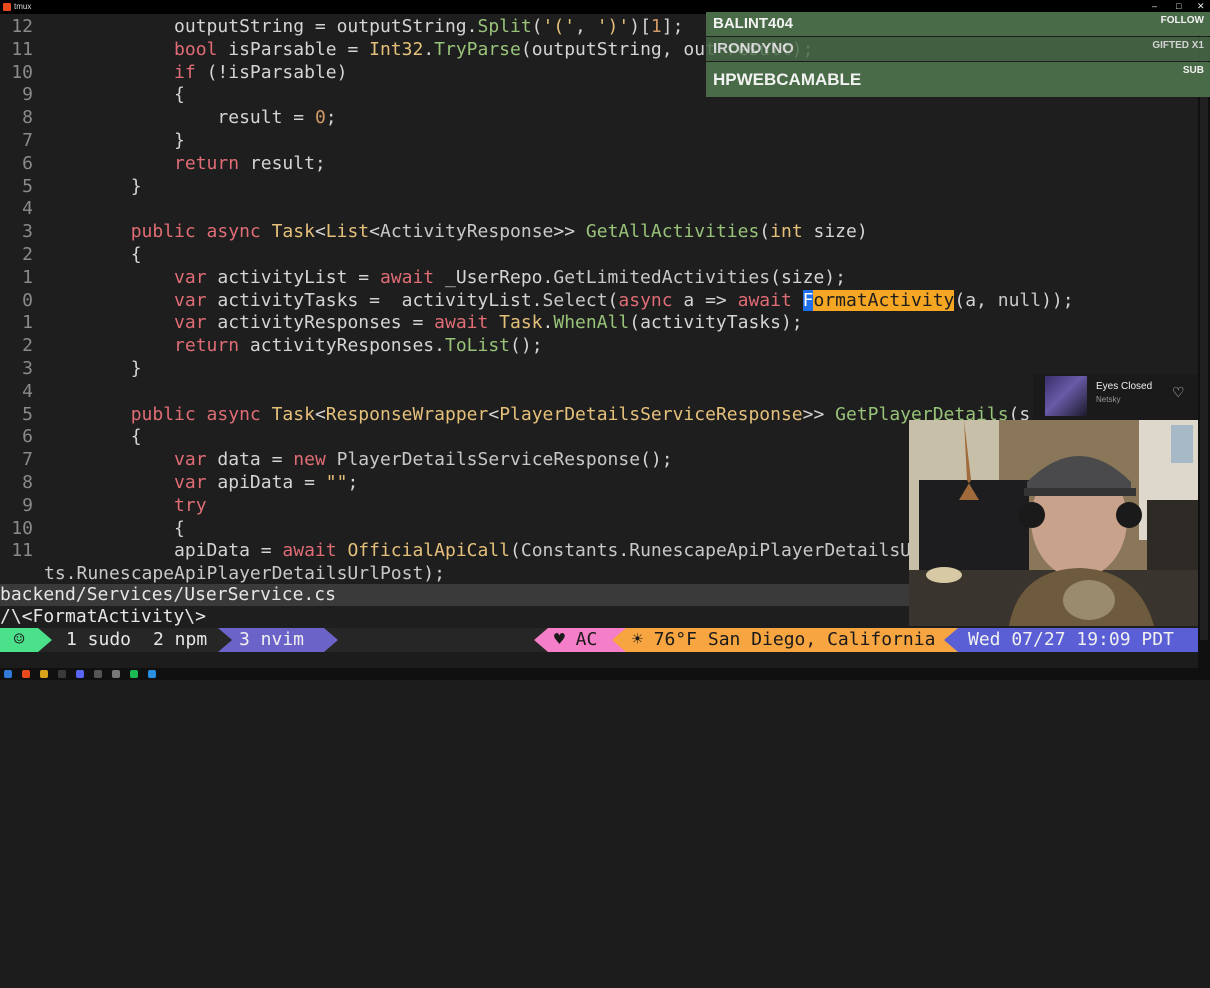  What do you see at coordinates (958, 79) in the screenshot?
I see `sub-alert: HPWEBCAMABLE SUB` at bounding box center [958, 79].